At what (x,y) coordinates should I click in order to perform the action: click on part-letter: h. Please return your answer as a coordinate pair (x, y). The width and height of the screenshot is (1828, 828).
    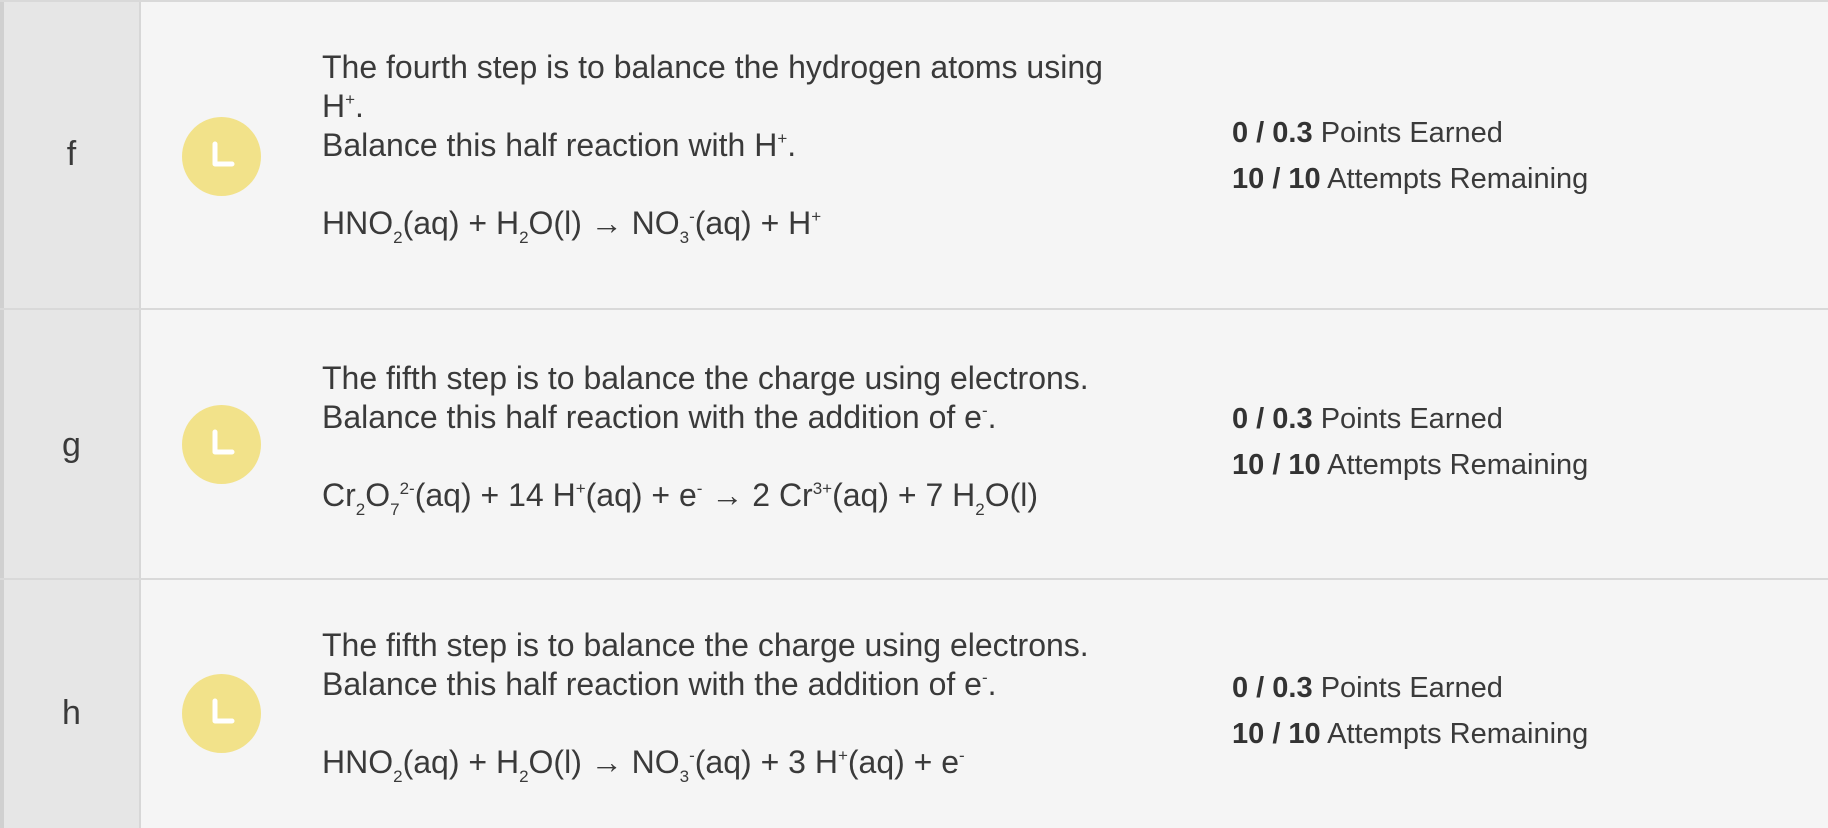
    Looking at the image, I should click on (71, 713).